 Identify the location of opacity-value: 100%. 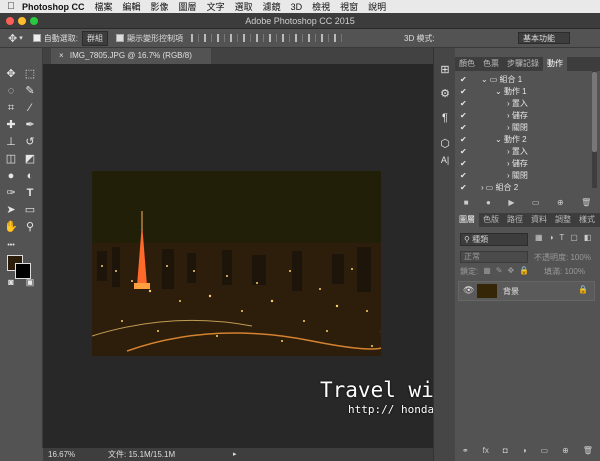
(580, 257).